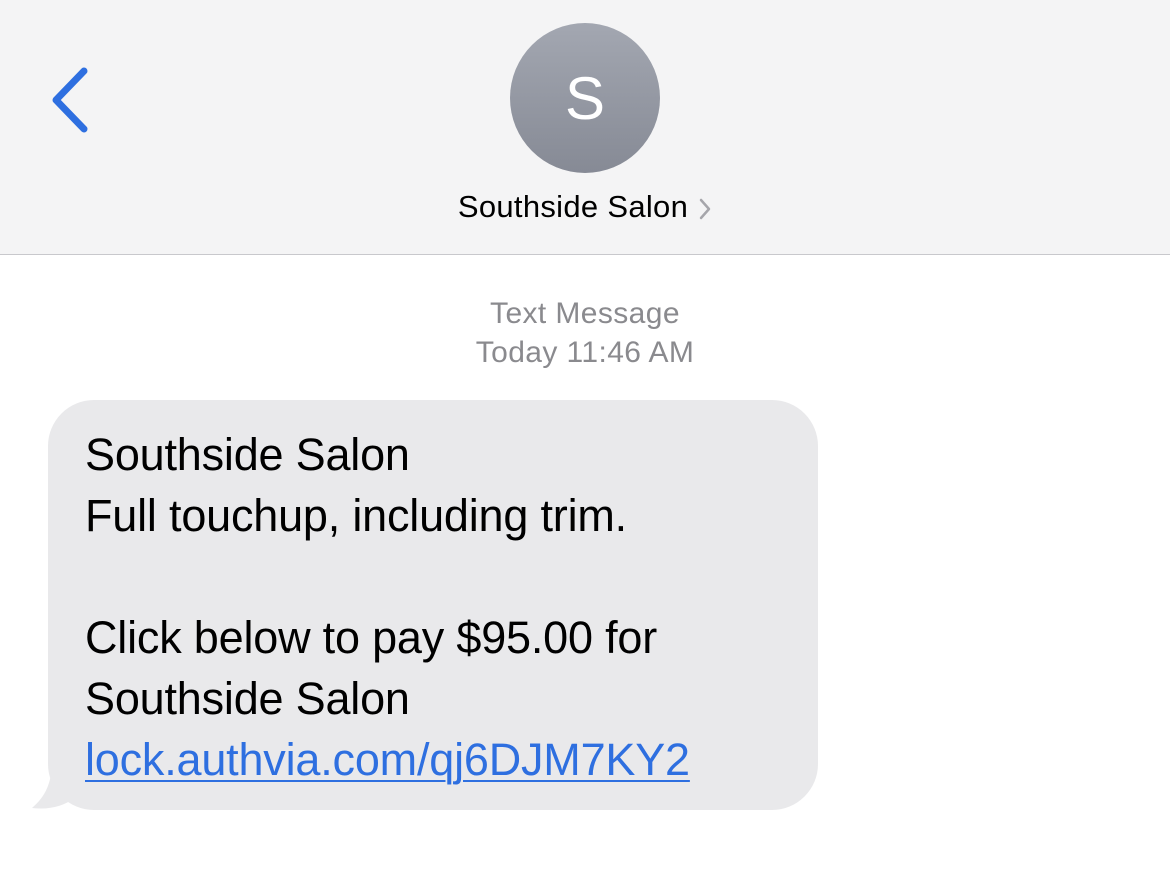 The width and height of the screenshot is (1170, 893). I want to click on message-time: Today 11:46 AM, so click(585, 352).